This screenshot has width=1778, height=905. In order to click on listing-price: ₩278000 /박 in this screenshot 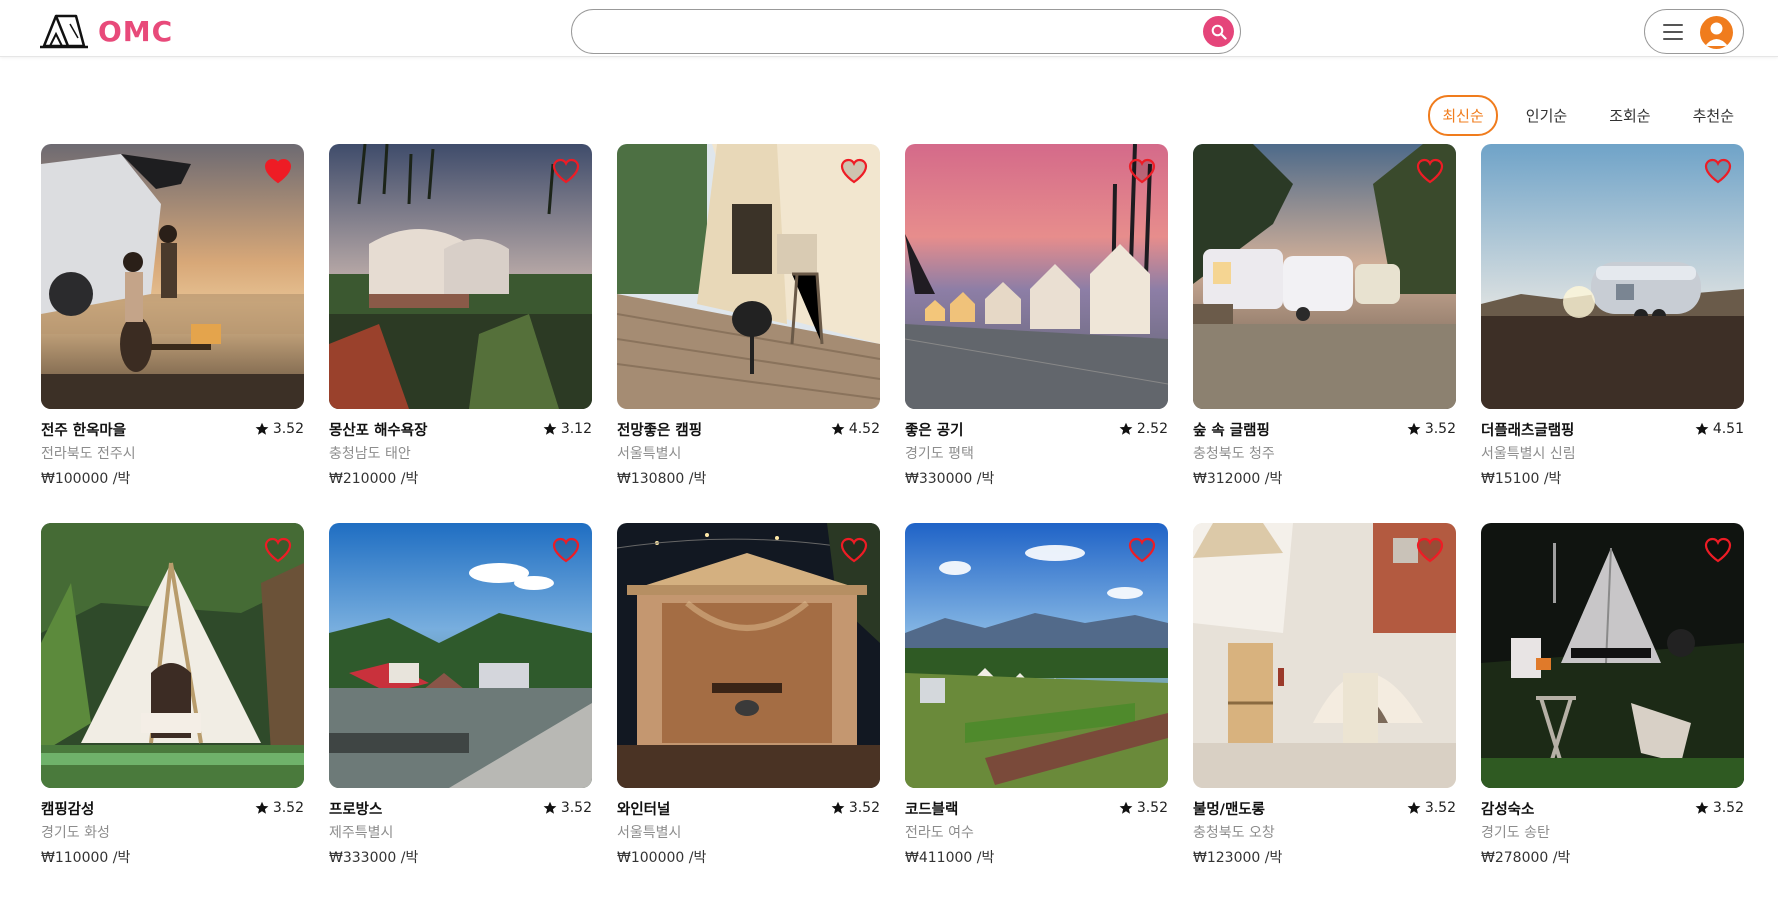, I will do `click(1612, 857)`.